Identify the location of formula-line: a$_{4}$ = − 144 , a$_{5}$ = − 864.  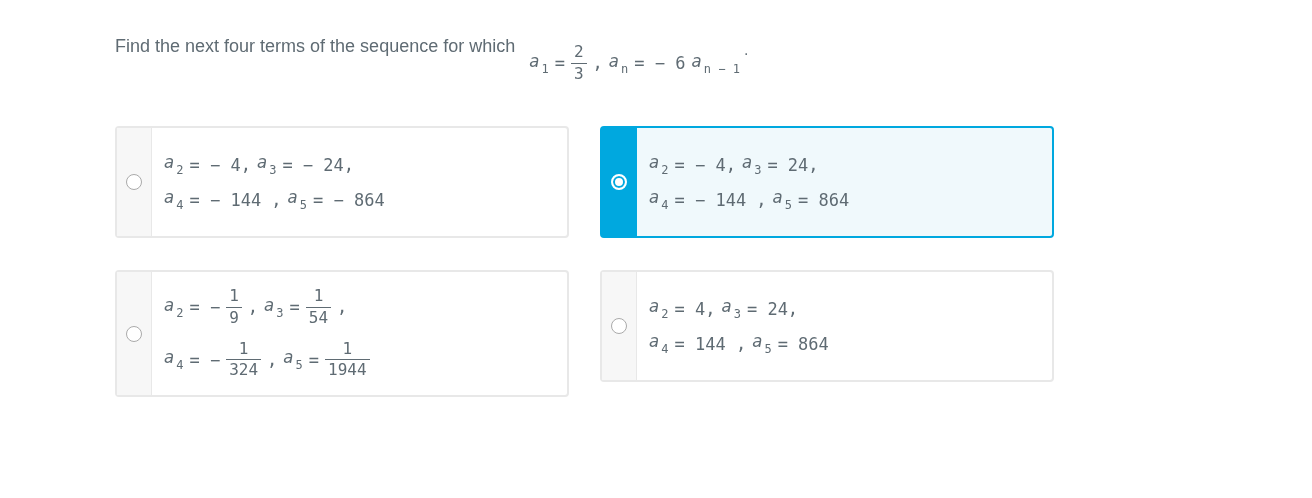
(274, 199).